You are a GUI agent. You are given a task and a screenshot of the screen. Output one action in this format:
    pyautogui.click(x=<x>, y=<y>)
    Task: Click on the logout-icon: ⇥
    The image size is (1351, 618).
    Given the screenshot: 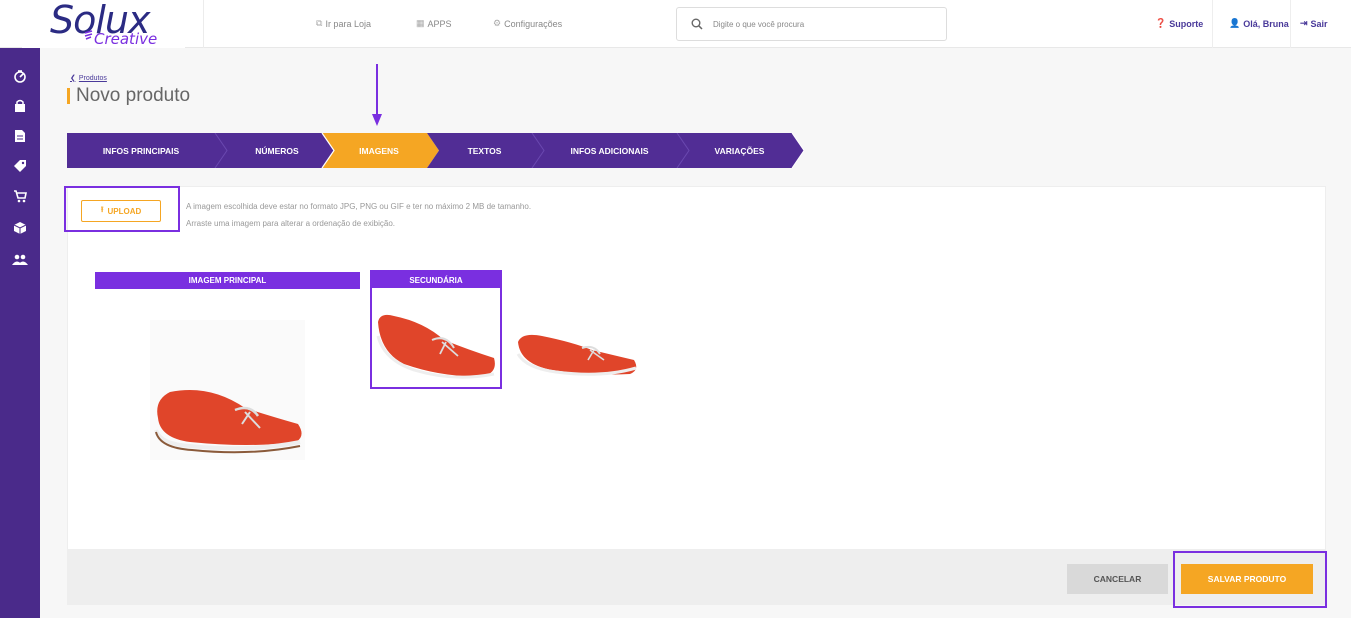 What is the action you would take?
    pyautogui.click(x=1304, y=23)
    